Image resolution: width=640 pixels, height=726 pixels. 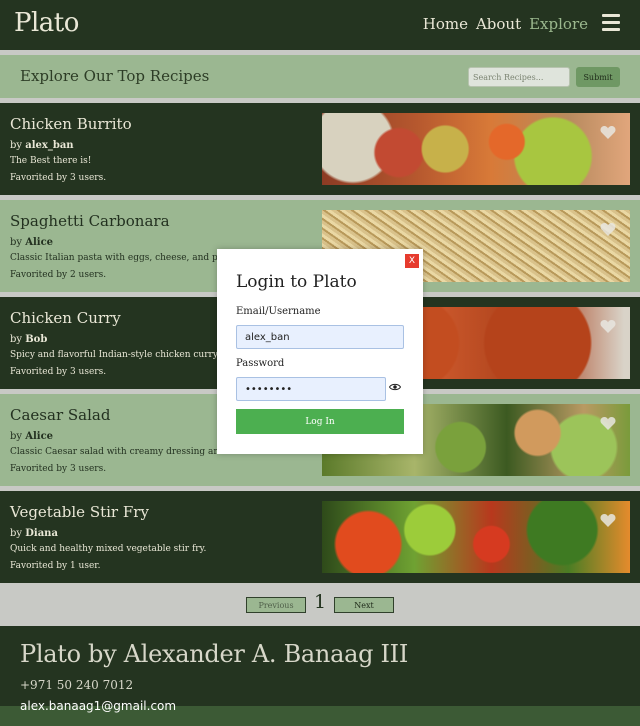 I want to click on password-label: Password, so click(x=260, y=363).